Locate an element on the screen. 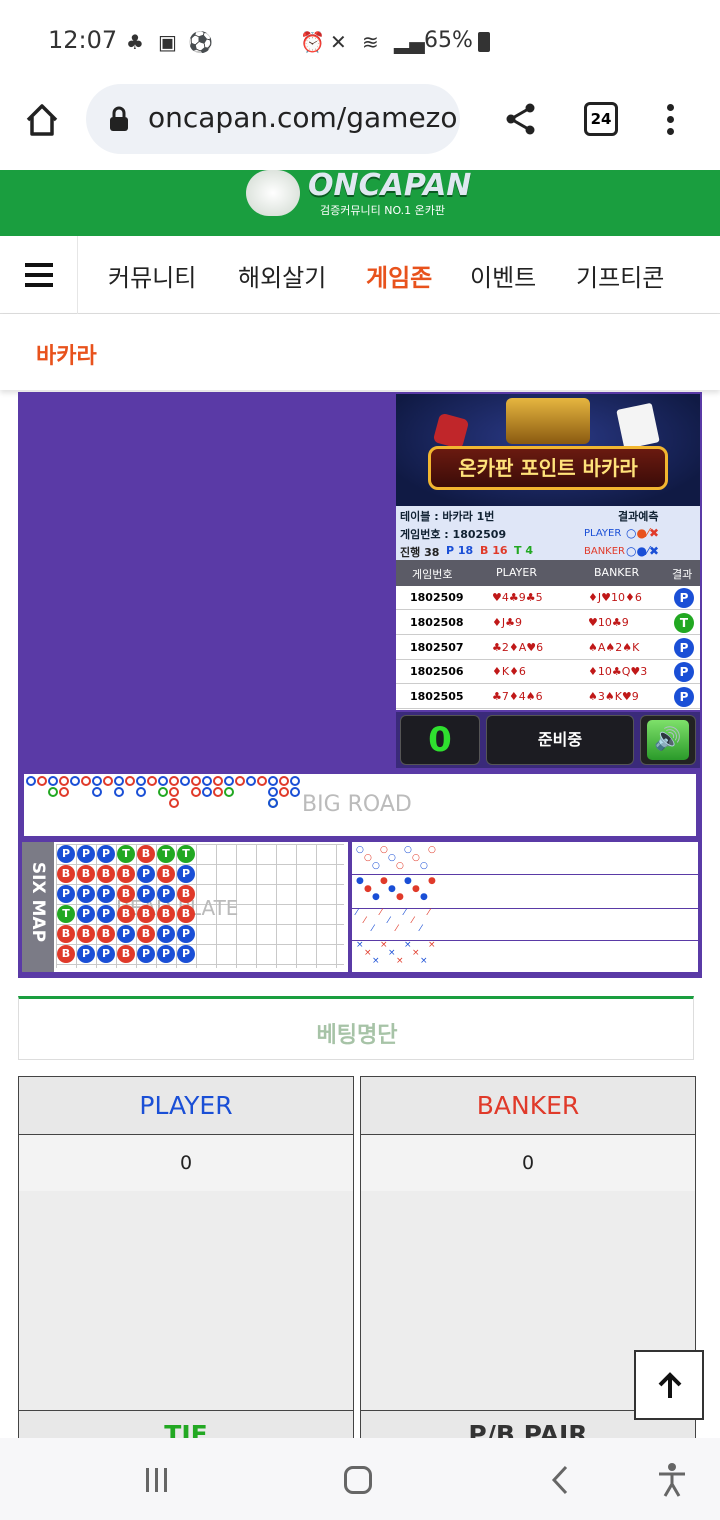 The image size is (720, 1520). scroll-to-top-button is located at coordinates (669, 1385).